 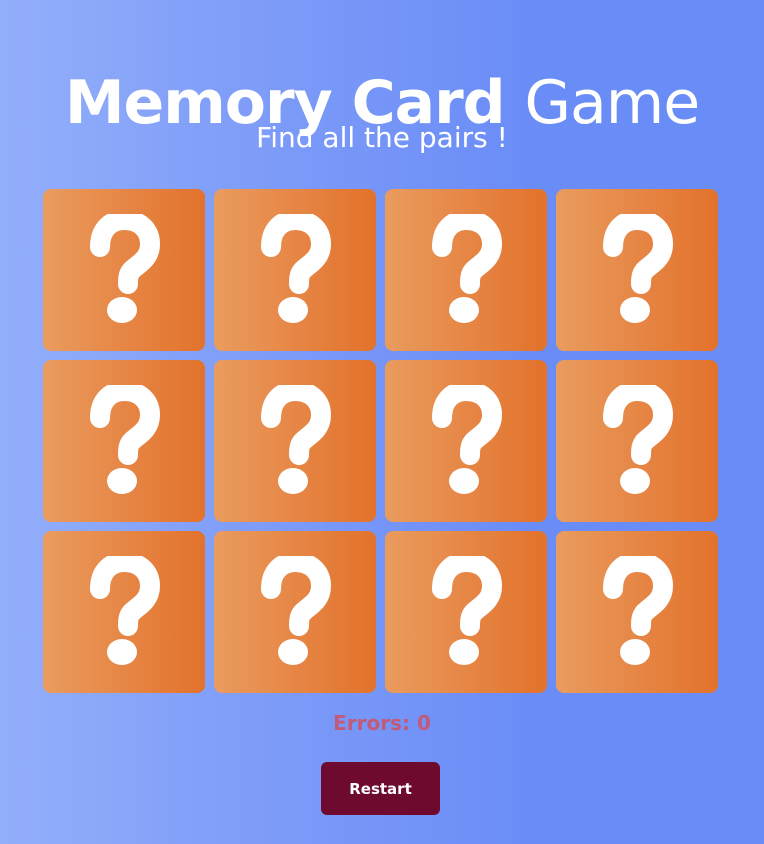 What do you see at coordinates (380, 788) in the screenshot?
I see `restart-button: Restart` at bounding box center [380, 788].